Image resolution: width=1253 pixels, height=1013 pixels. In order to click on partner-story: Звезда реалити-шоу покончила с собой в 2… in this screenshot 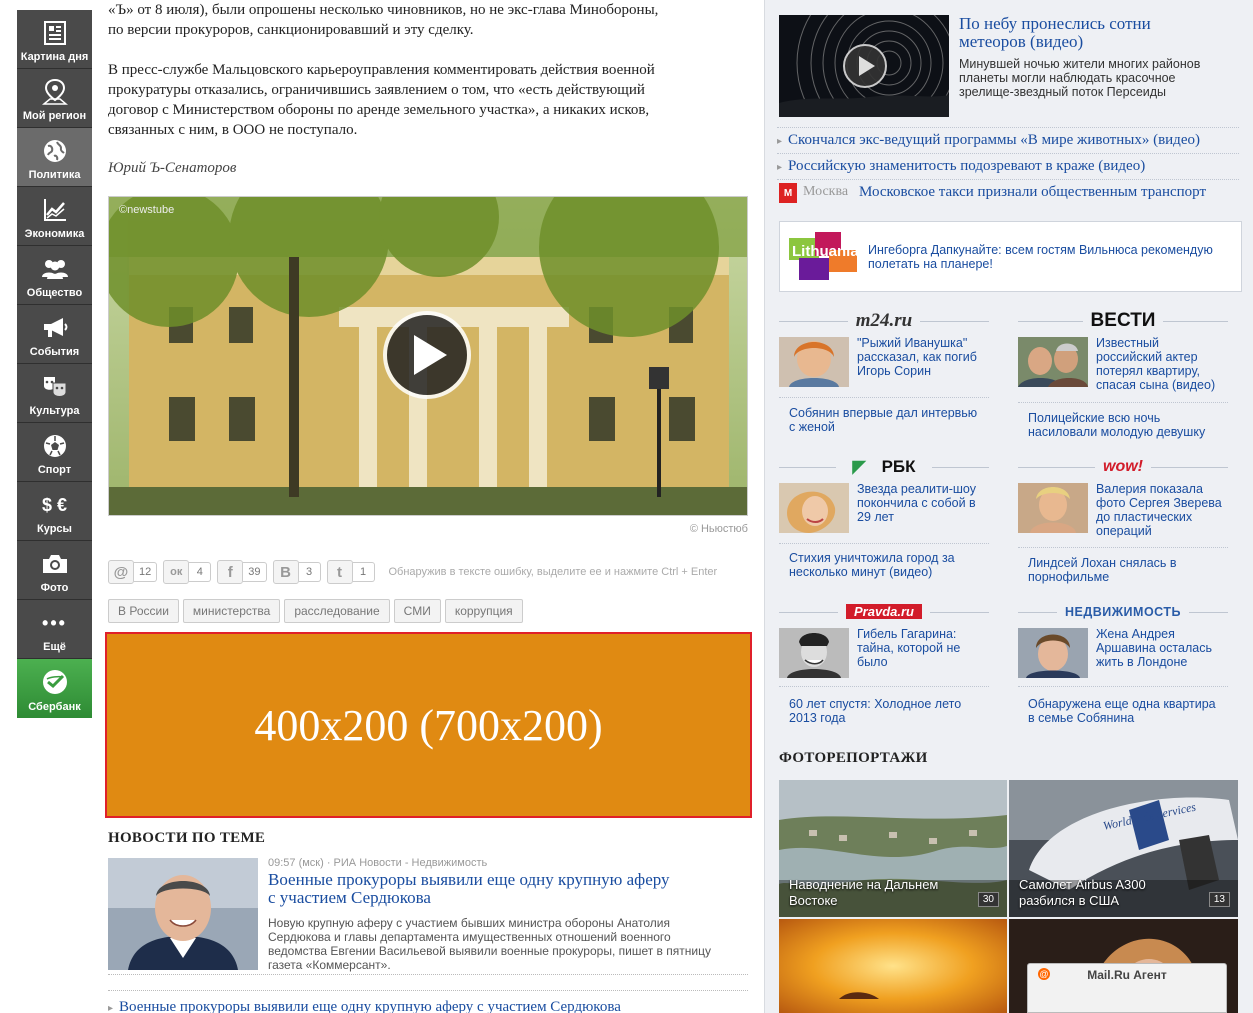, I will do `click(916, 503)`.